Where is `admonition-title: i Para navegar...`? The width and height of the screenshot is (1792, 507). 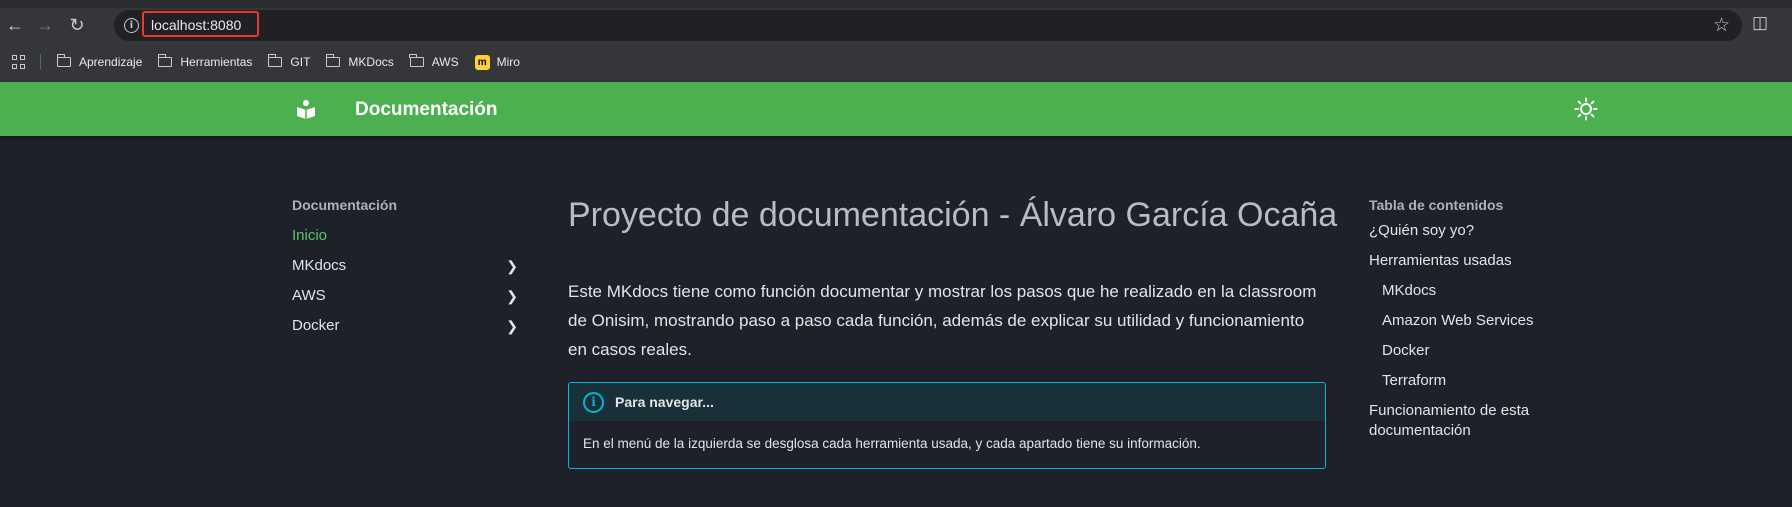 admonition-title: i Para navegar... is located at coordinates (947, 402).